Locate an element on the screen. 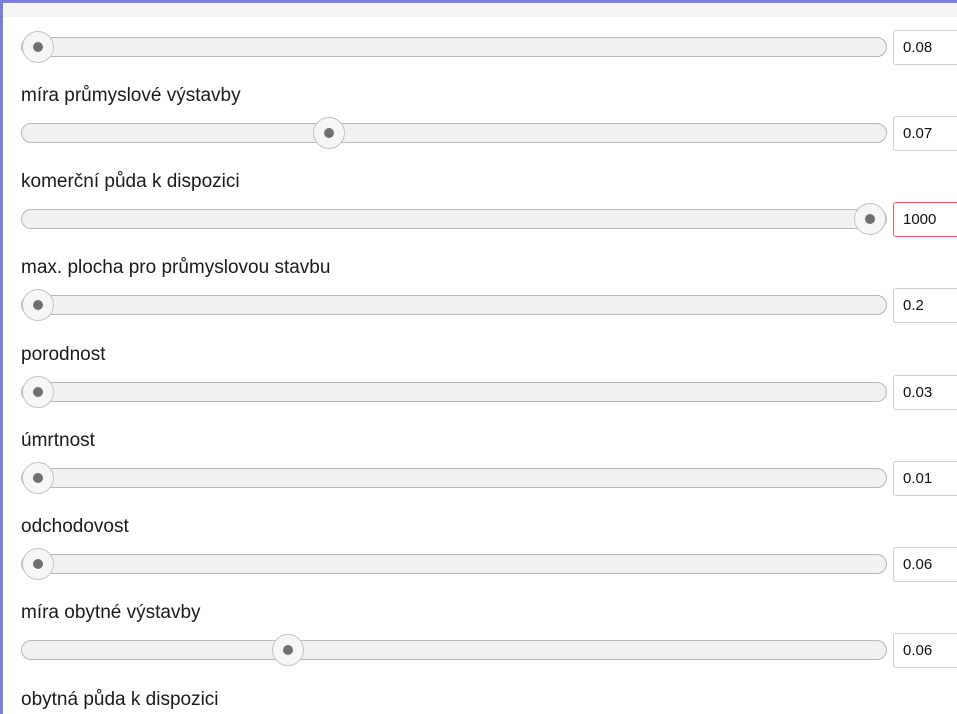 The image size is (957, 714). slider-label: porodnost is located at coordinates (63, 354).